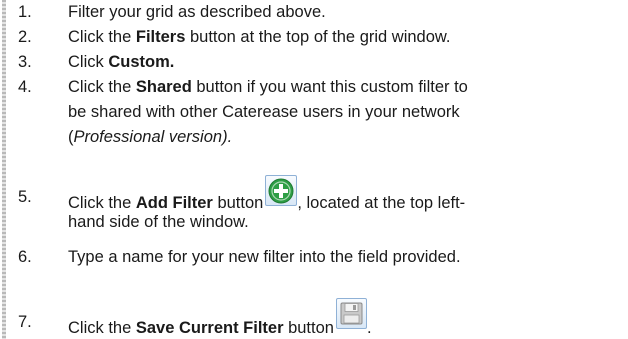 The image size is (628, 339). What do you see at coordinates (197, 12) in the screenshot?
I see `step-text: Filter your grid as described above.` at bounding box center [197, 12].